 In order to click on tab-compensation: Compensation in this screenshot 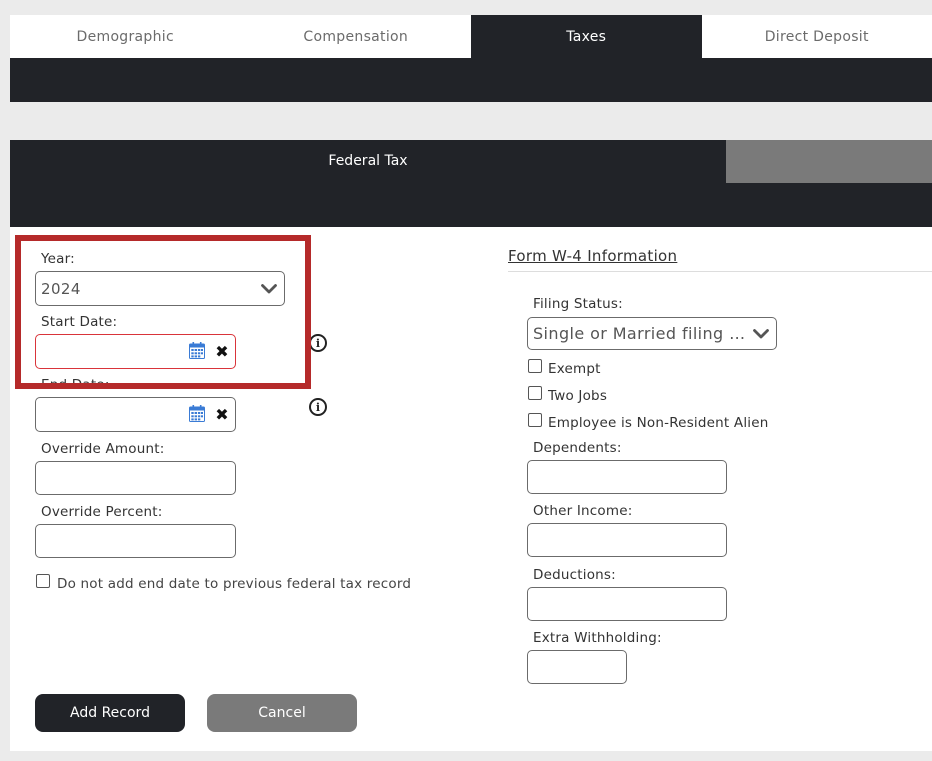, I will do `click(356, 36)`.